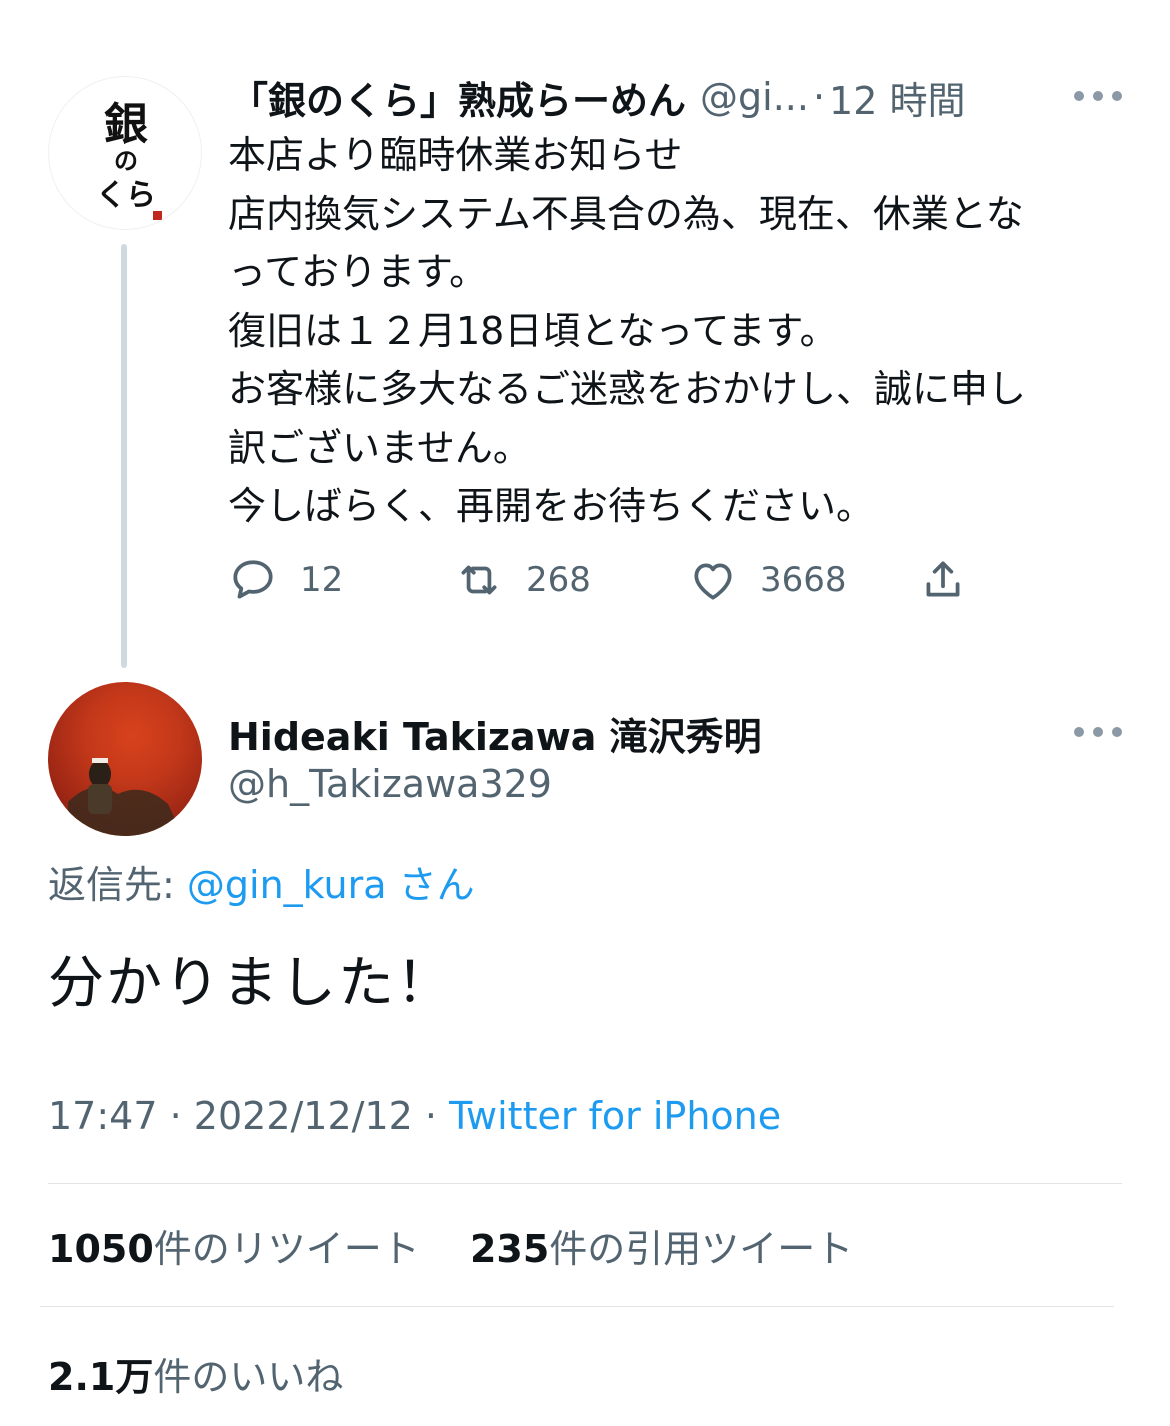 This screenshot has height=1426, width=1170. I want to click on likes-stat: 2.1万件のいいね, so click(195, 1373).